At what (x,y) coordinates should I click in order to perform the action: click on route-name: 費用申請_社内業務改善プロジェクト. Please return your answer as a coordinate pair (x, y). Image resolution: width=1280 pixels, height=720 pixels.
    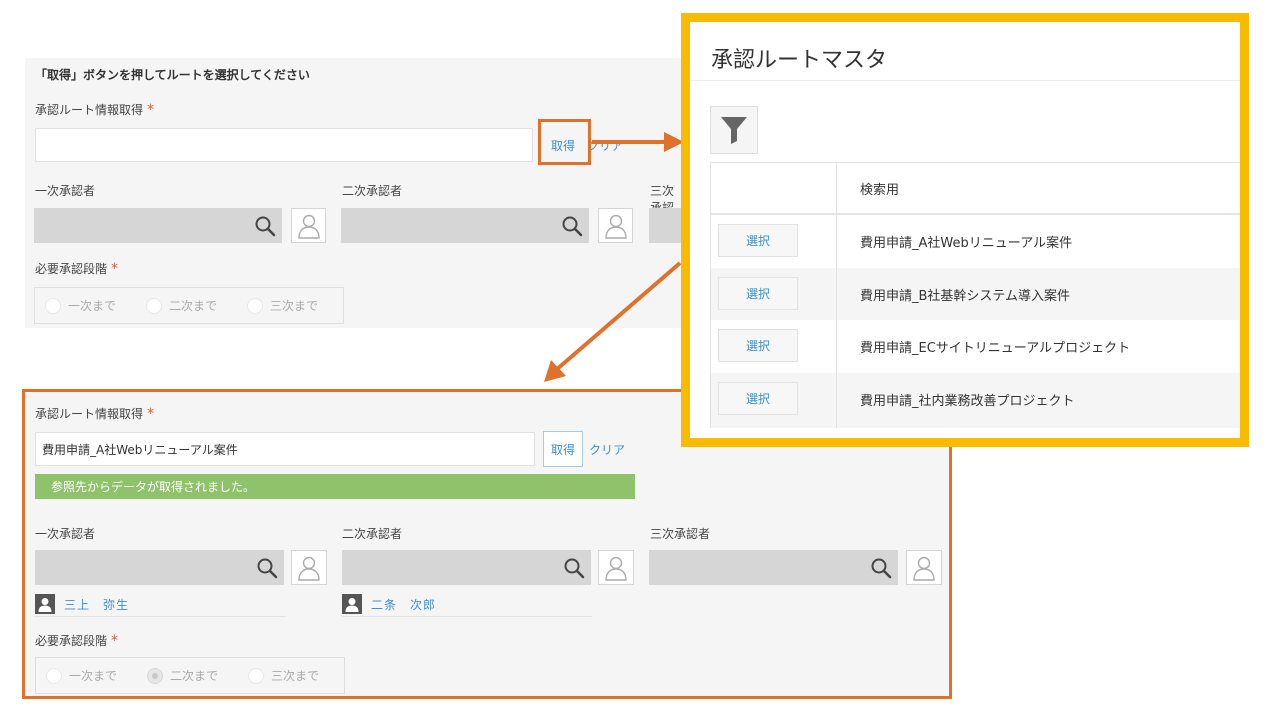
    Looking at the image, I should click on (967, 401).